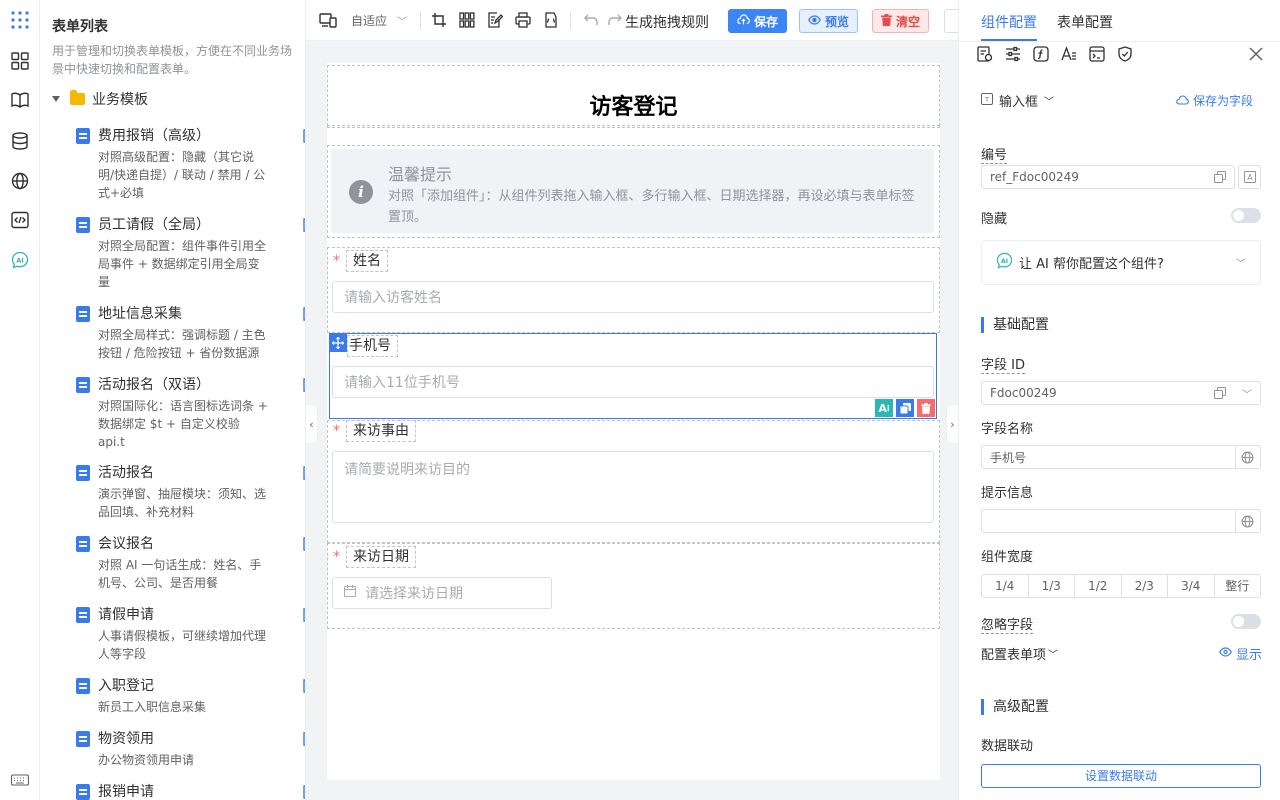  I want to click on field-name-input: 手机号, so click(1108, 457).